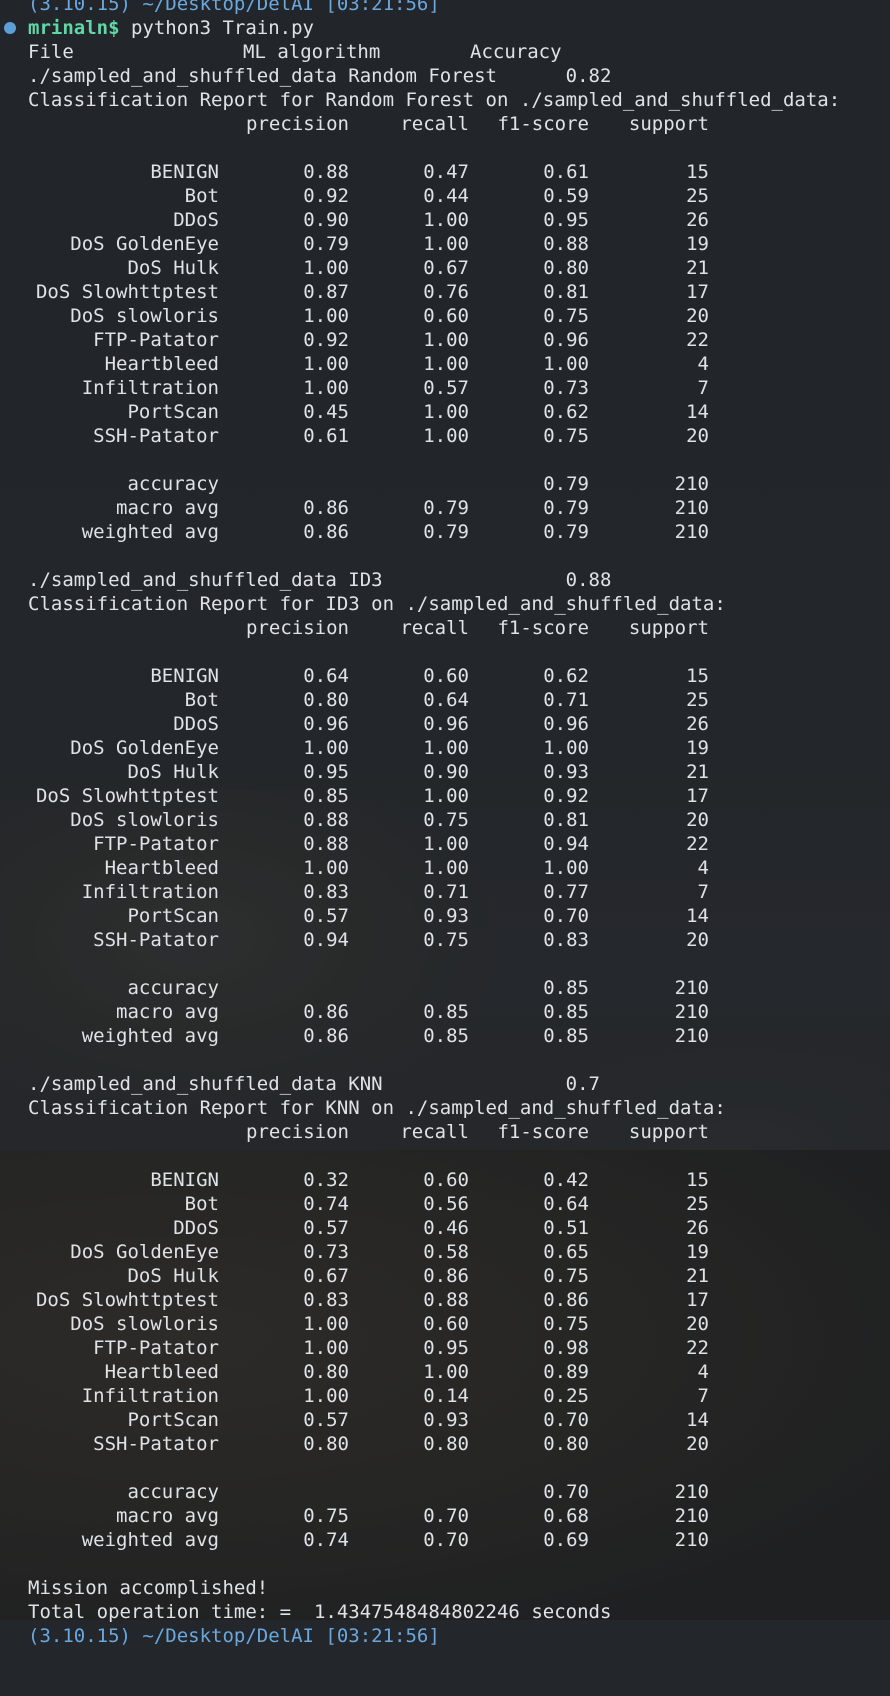  I want to click on row-precision: 0.94, so click(326, 940).